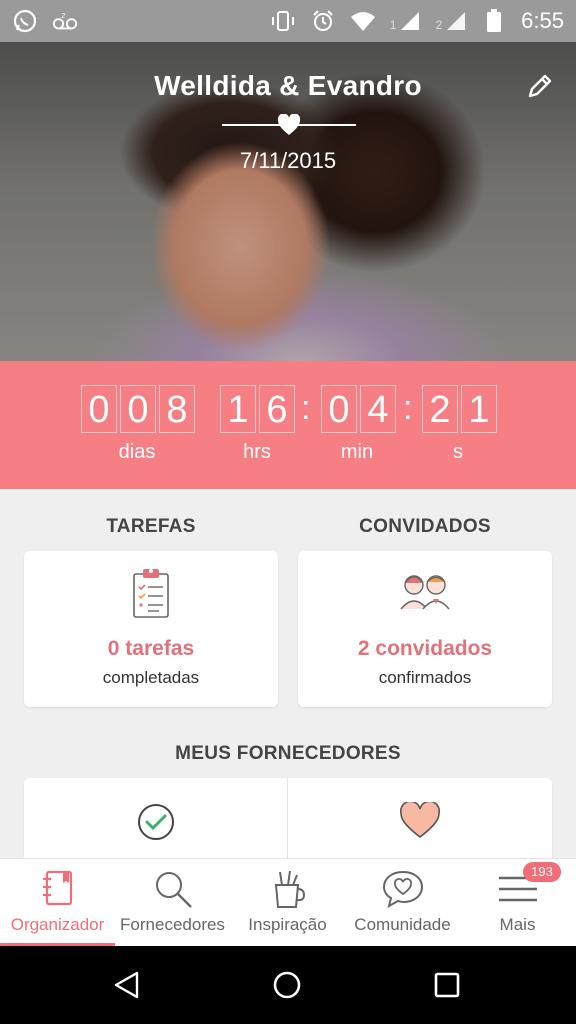 Image resolution: width=576 pixels, height=1024 pixels. What do you see at coordinates (277, 409) in the screenshot?
I see `countdown-digit: 6` at bounding box center [277, 409].